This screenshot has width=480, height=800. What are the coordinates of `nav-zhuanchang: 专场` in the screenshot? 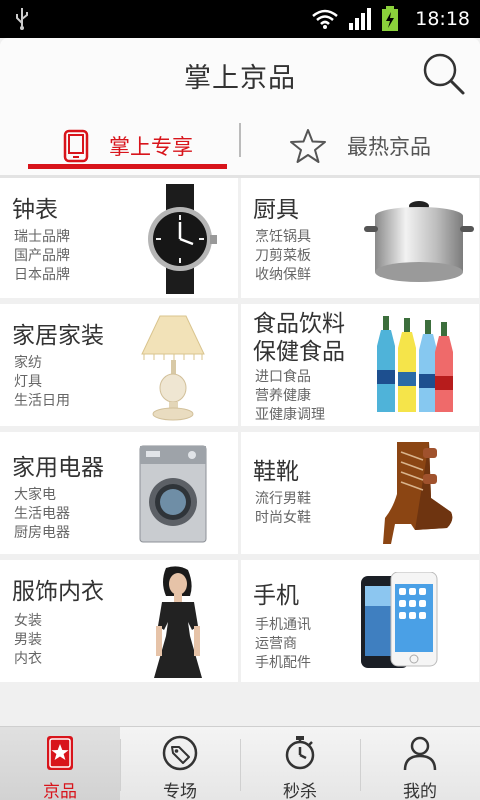 It's located at (180, 763).